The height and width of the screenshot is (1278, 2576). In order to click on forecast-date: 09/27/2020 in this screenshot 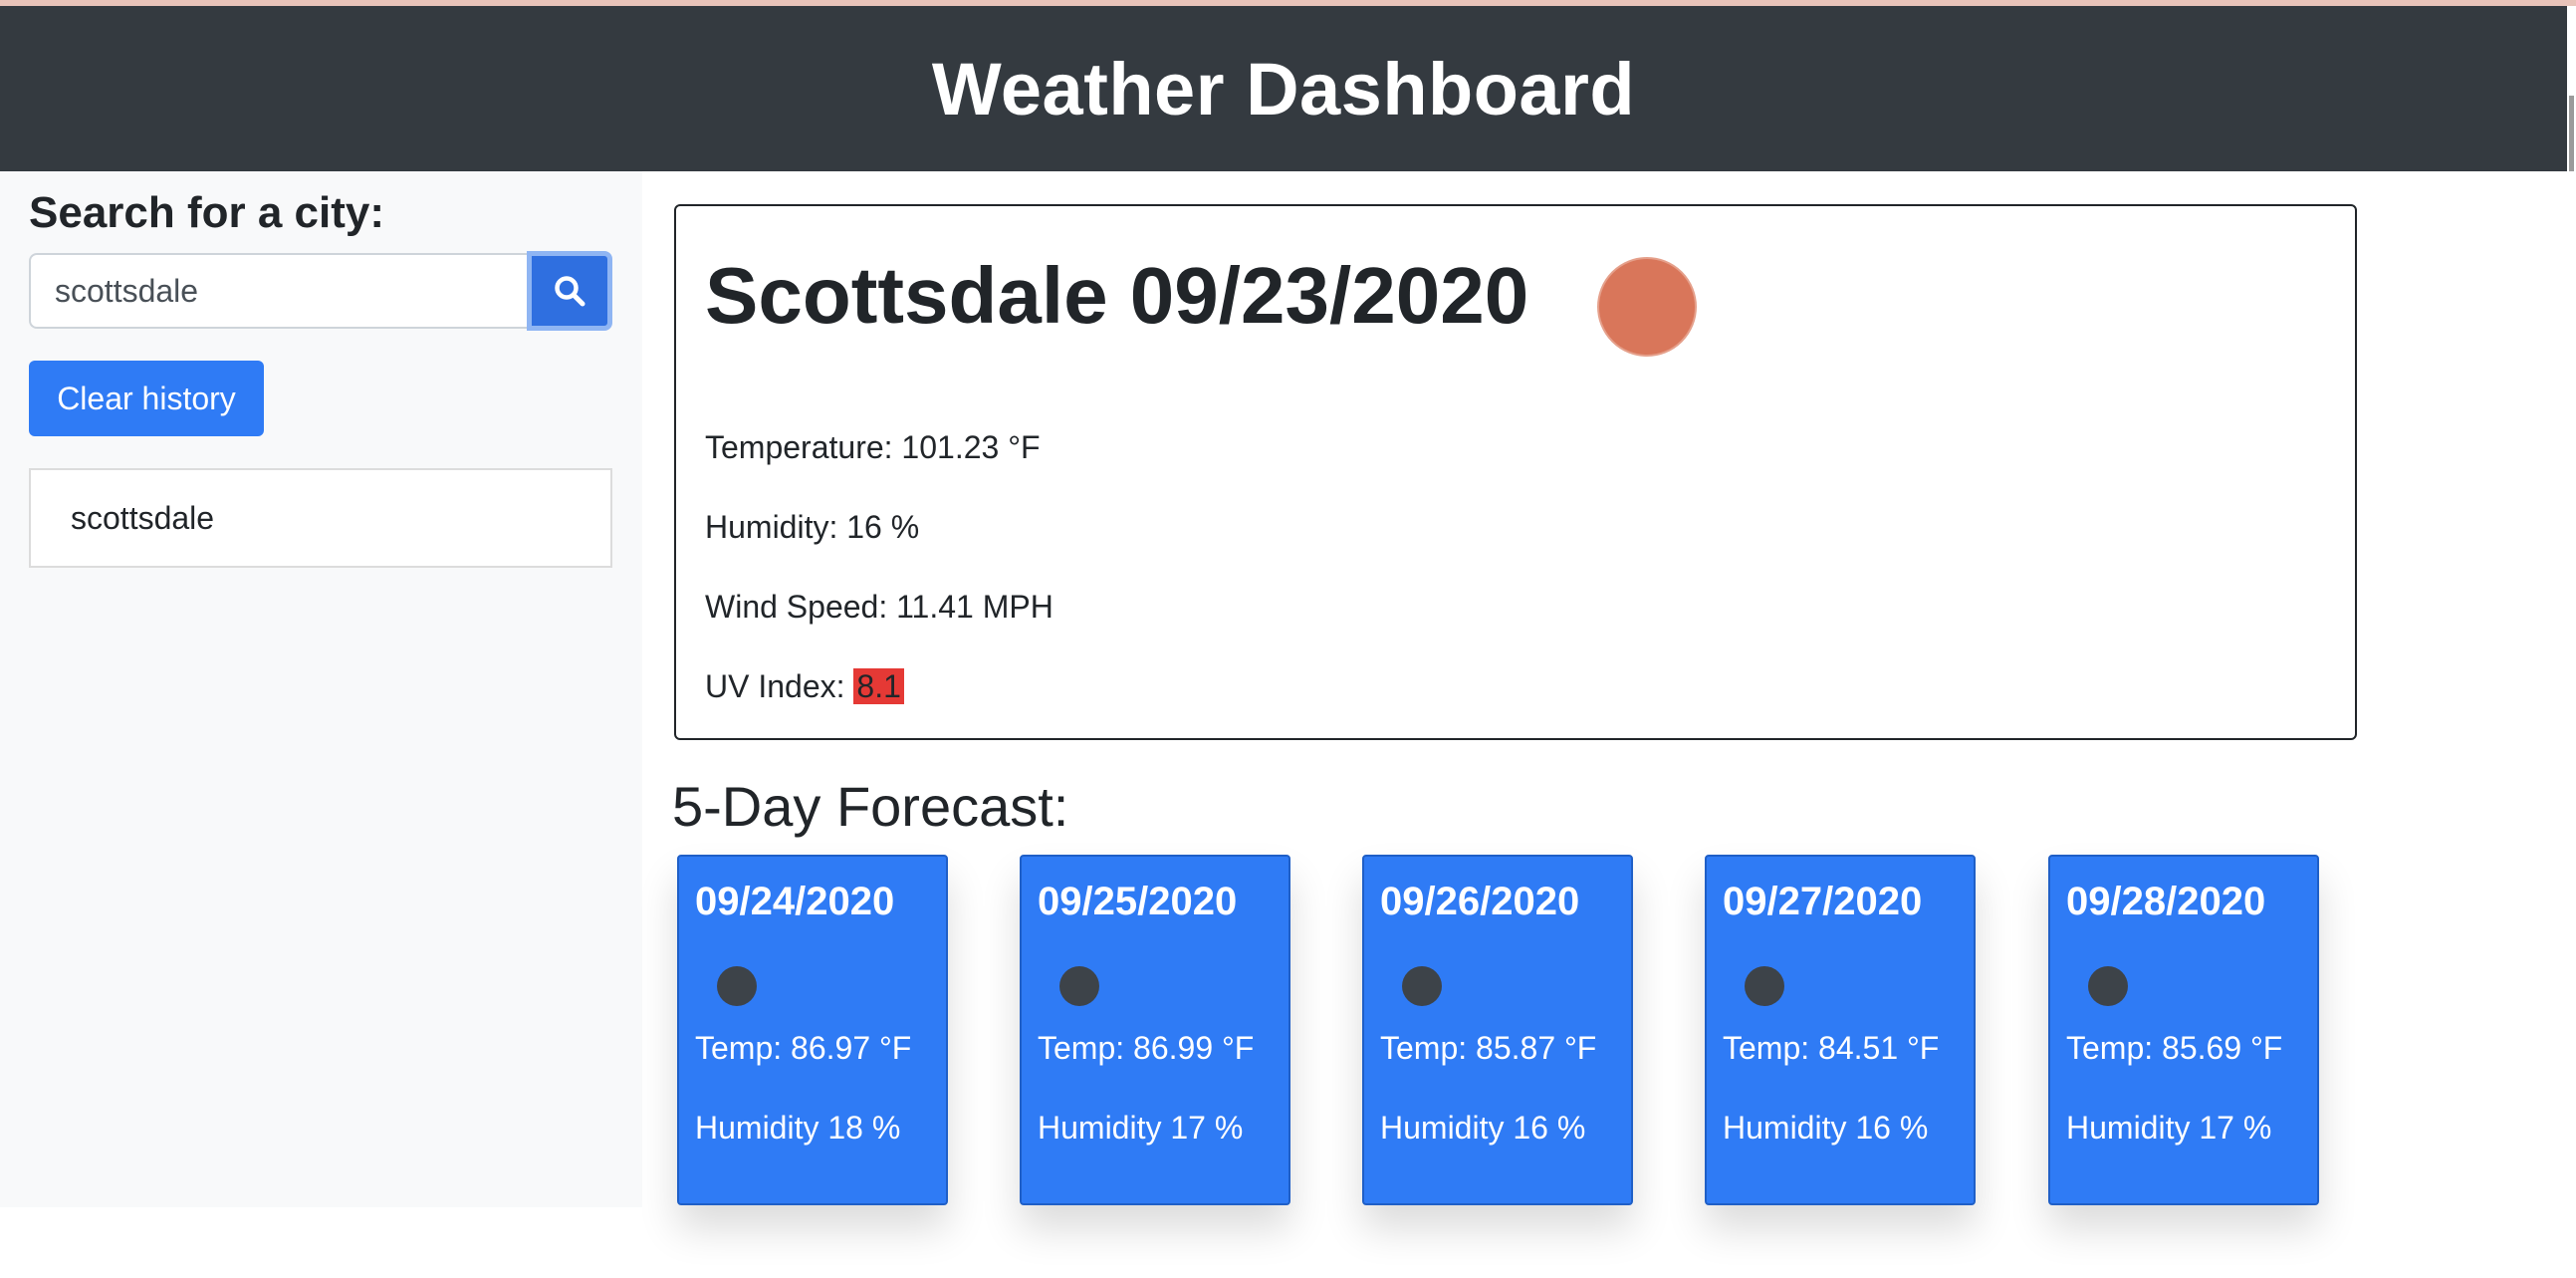, I will do `click(1823, 901)`.